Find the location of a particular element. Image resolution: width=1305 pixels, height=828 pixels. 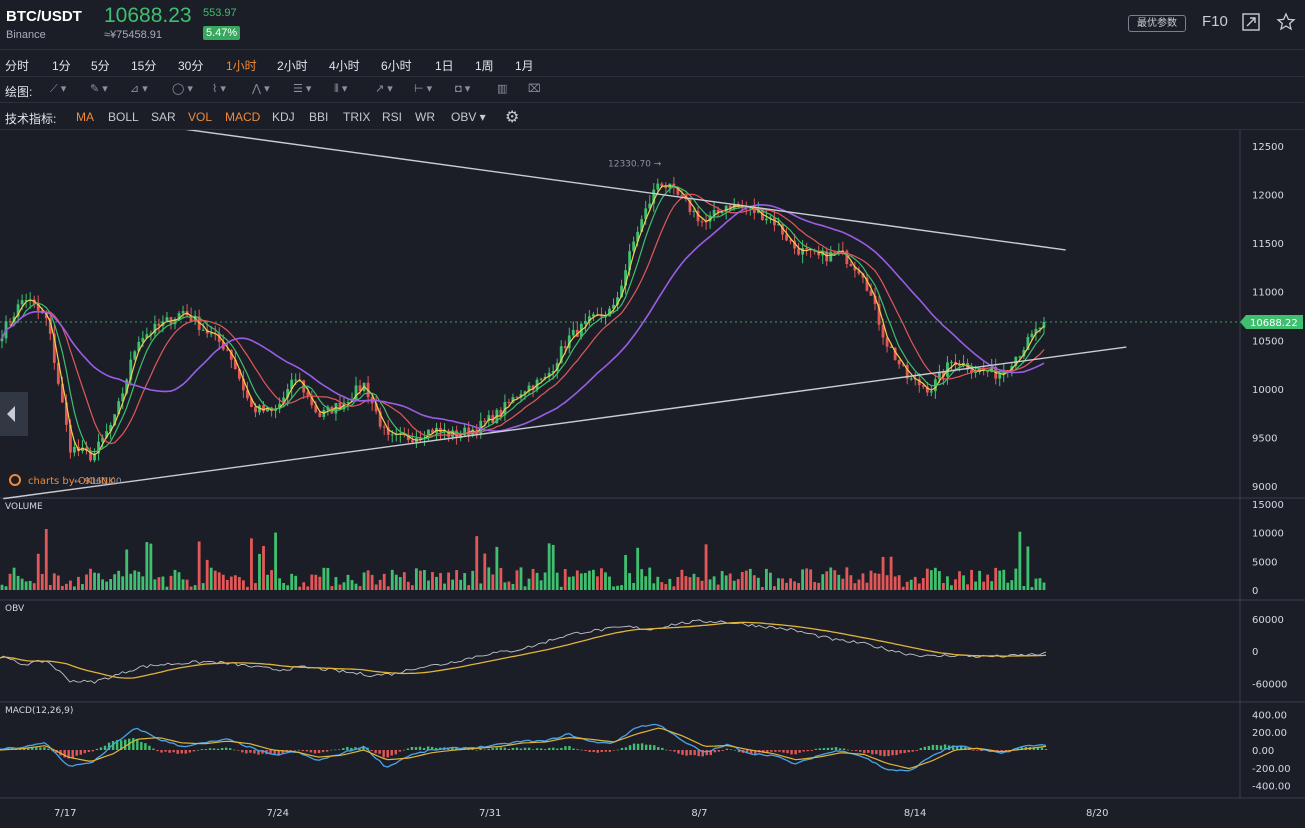

shape-tool-icon: ◯ ▾ is located at coordinates (182, 90).